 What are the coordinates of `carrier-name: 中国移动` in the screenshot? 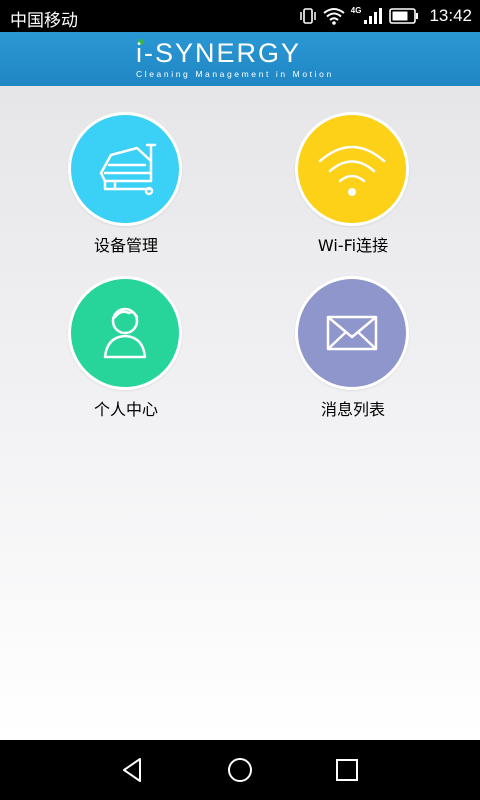 It's located at (44, 20).